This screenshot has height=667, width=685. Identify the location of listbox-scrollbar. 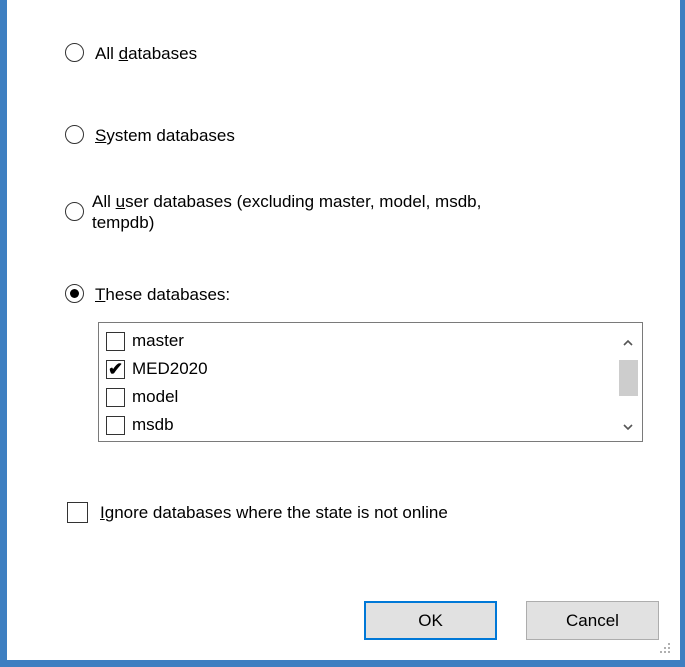
(628, 382).